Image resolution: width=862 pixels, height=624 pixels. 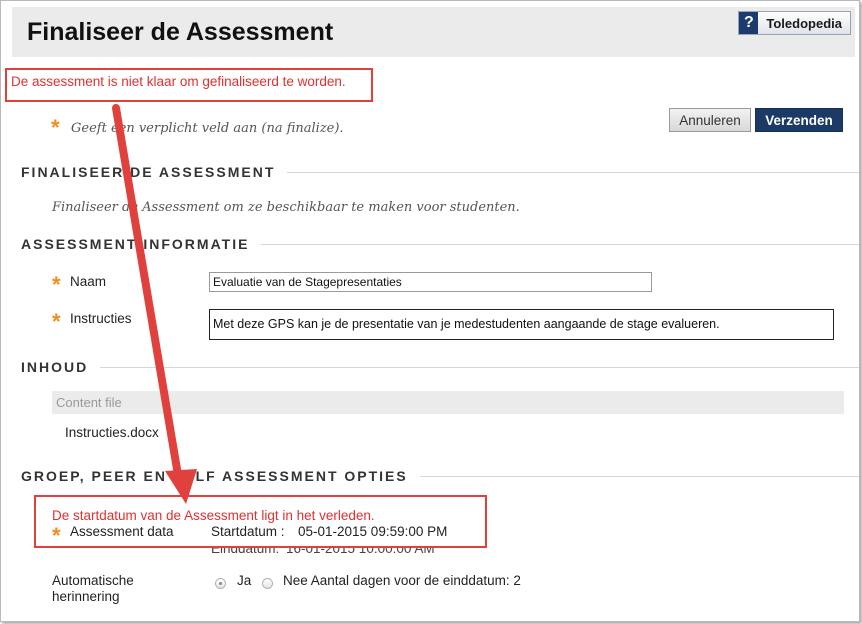 What do you see at coordinates (88, 281) in the screenshot?
I see `name-label: Naam` at bounding box center [88, 281].